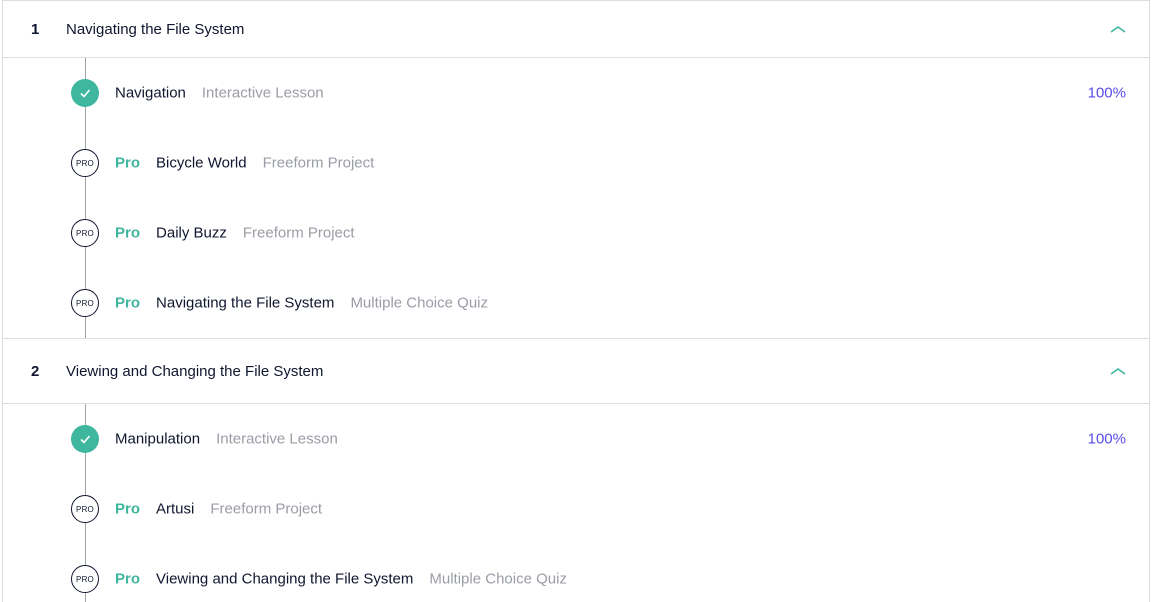 The height and width of the screenshot is (602, 1153). I want to click on module-header-1: 1 Navigating the File System, so click(576, 29).